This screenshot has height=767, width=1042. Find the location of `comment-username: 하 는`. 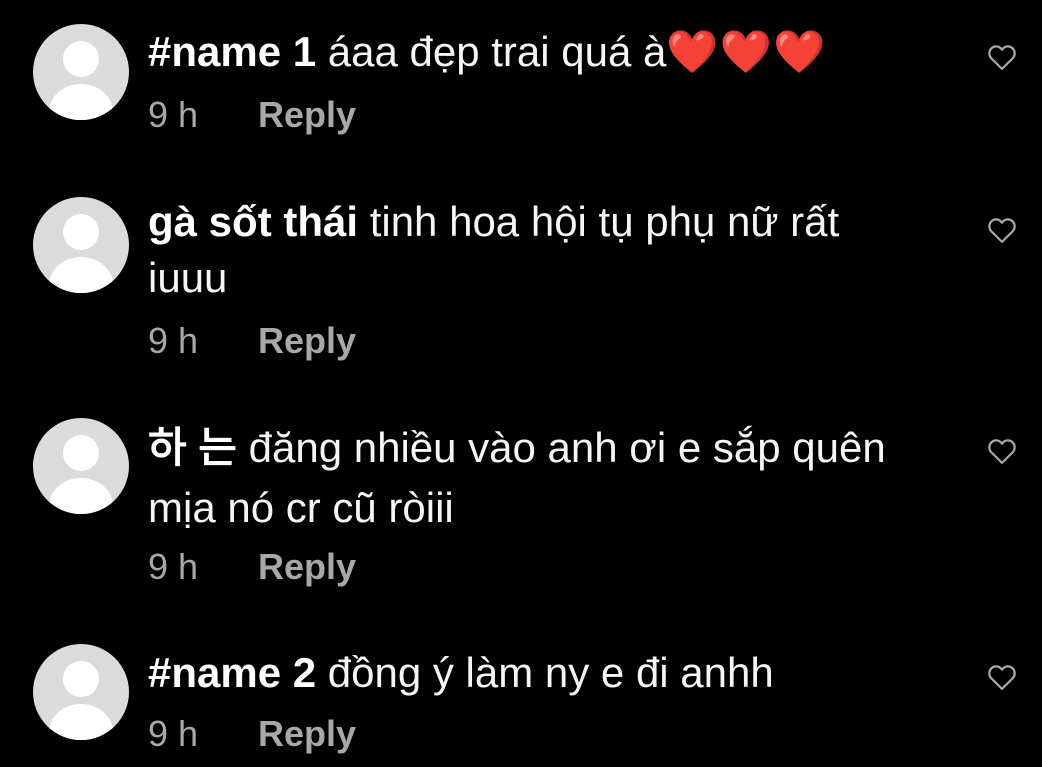

comment-username: 하 는 is located at coordinates (192, 447).